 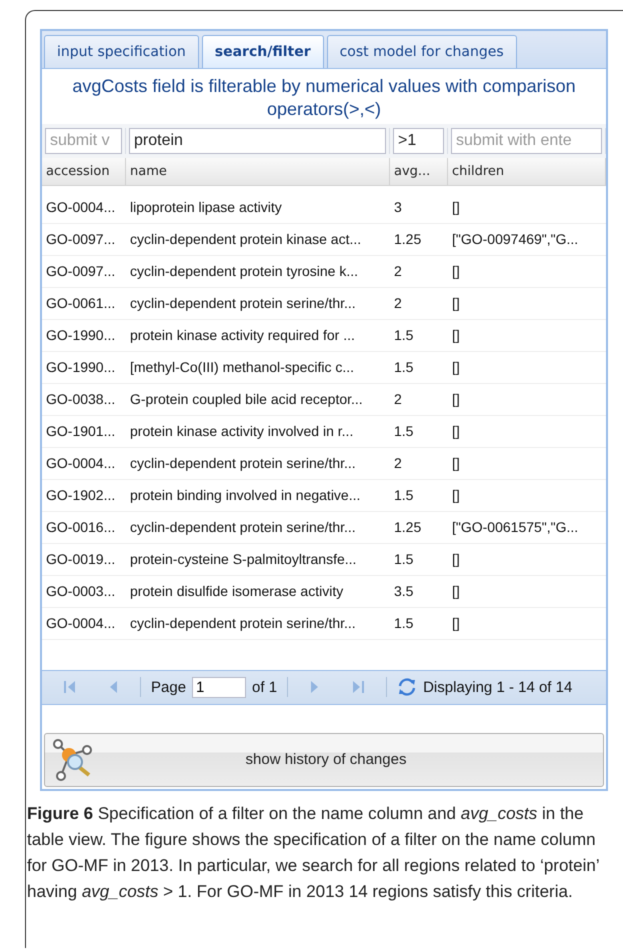 What do you see at coordinates (83, 141) in the screenshot?
I see `filter-field: submit v` at bounding box center [83, 141].